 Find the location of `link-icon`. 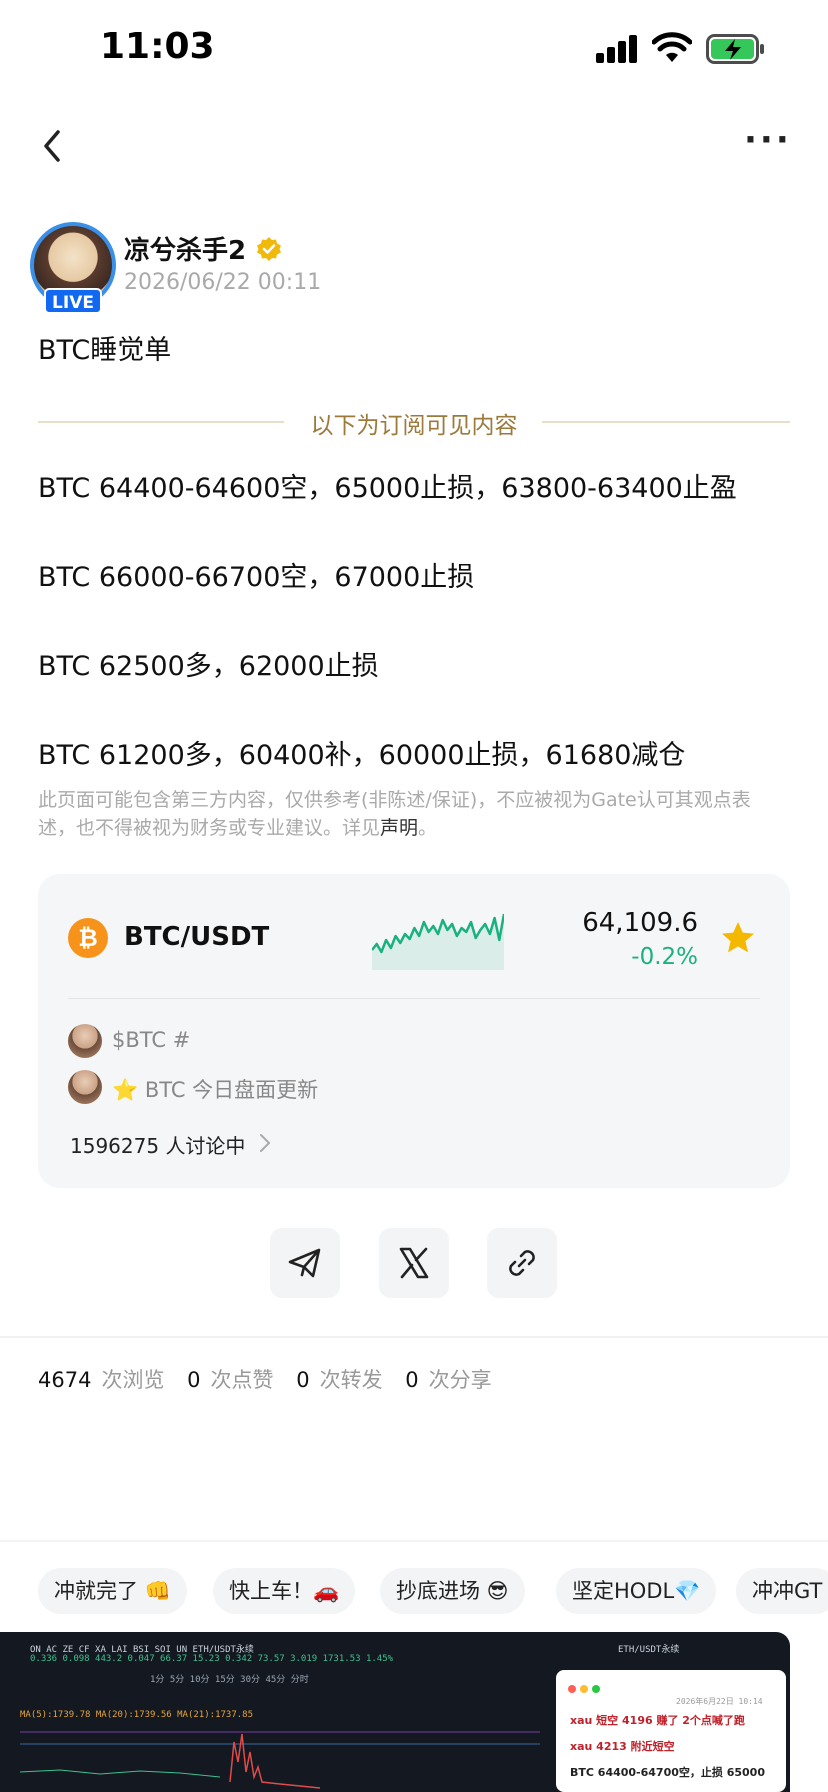

link-icon is located at coordinates (522, 1263).